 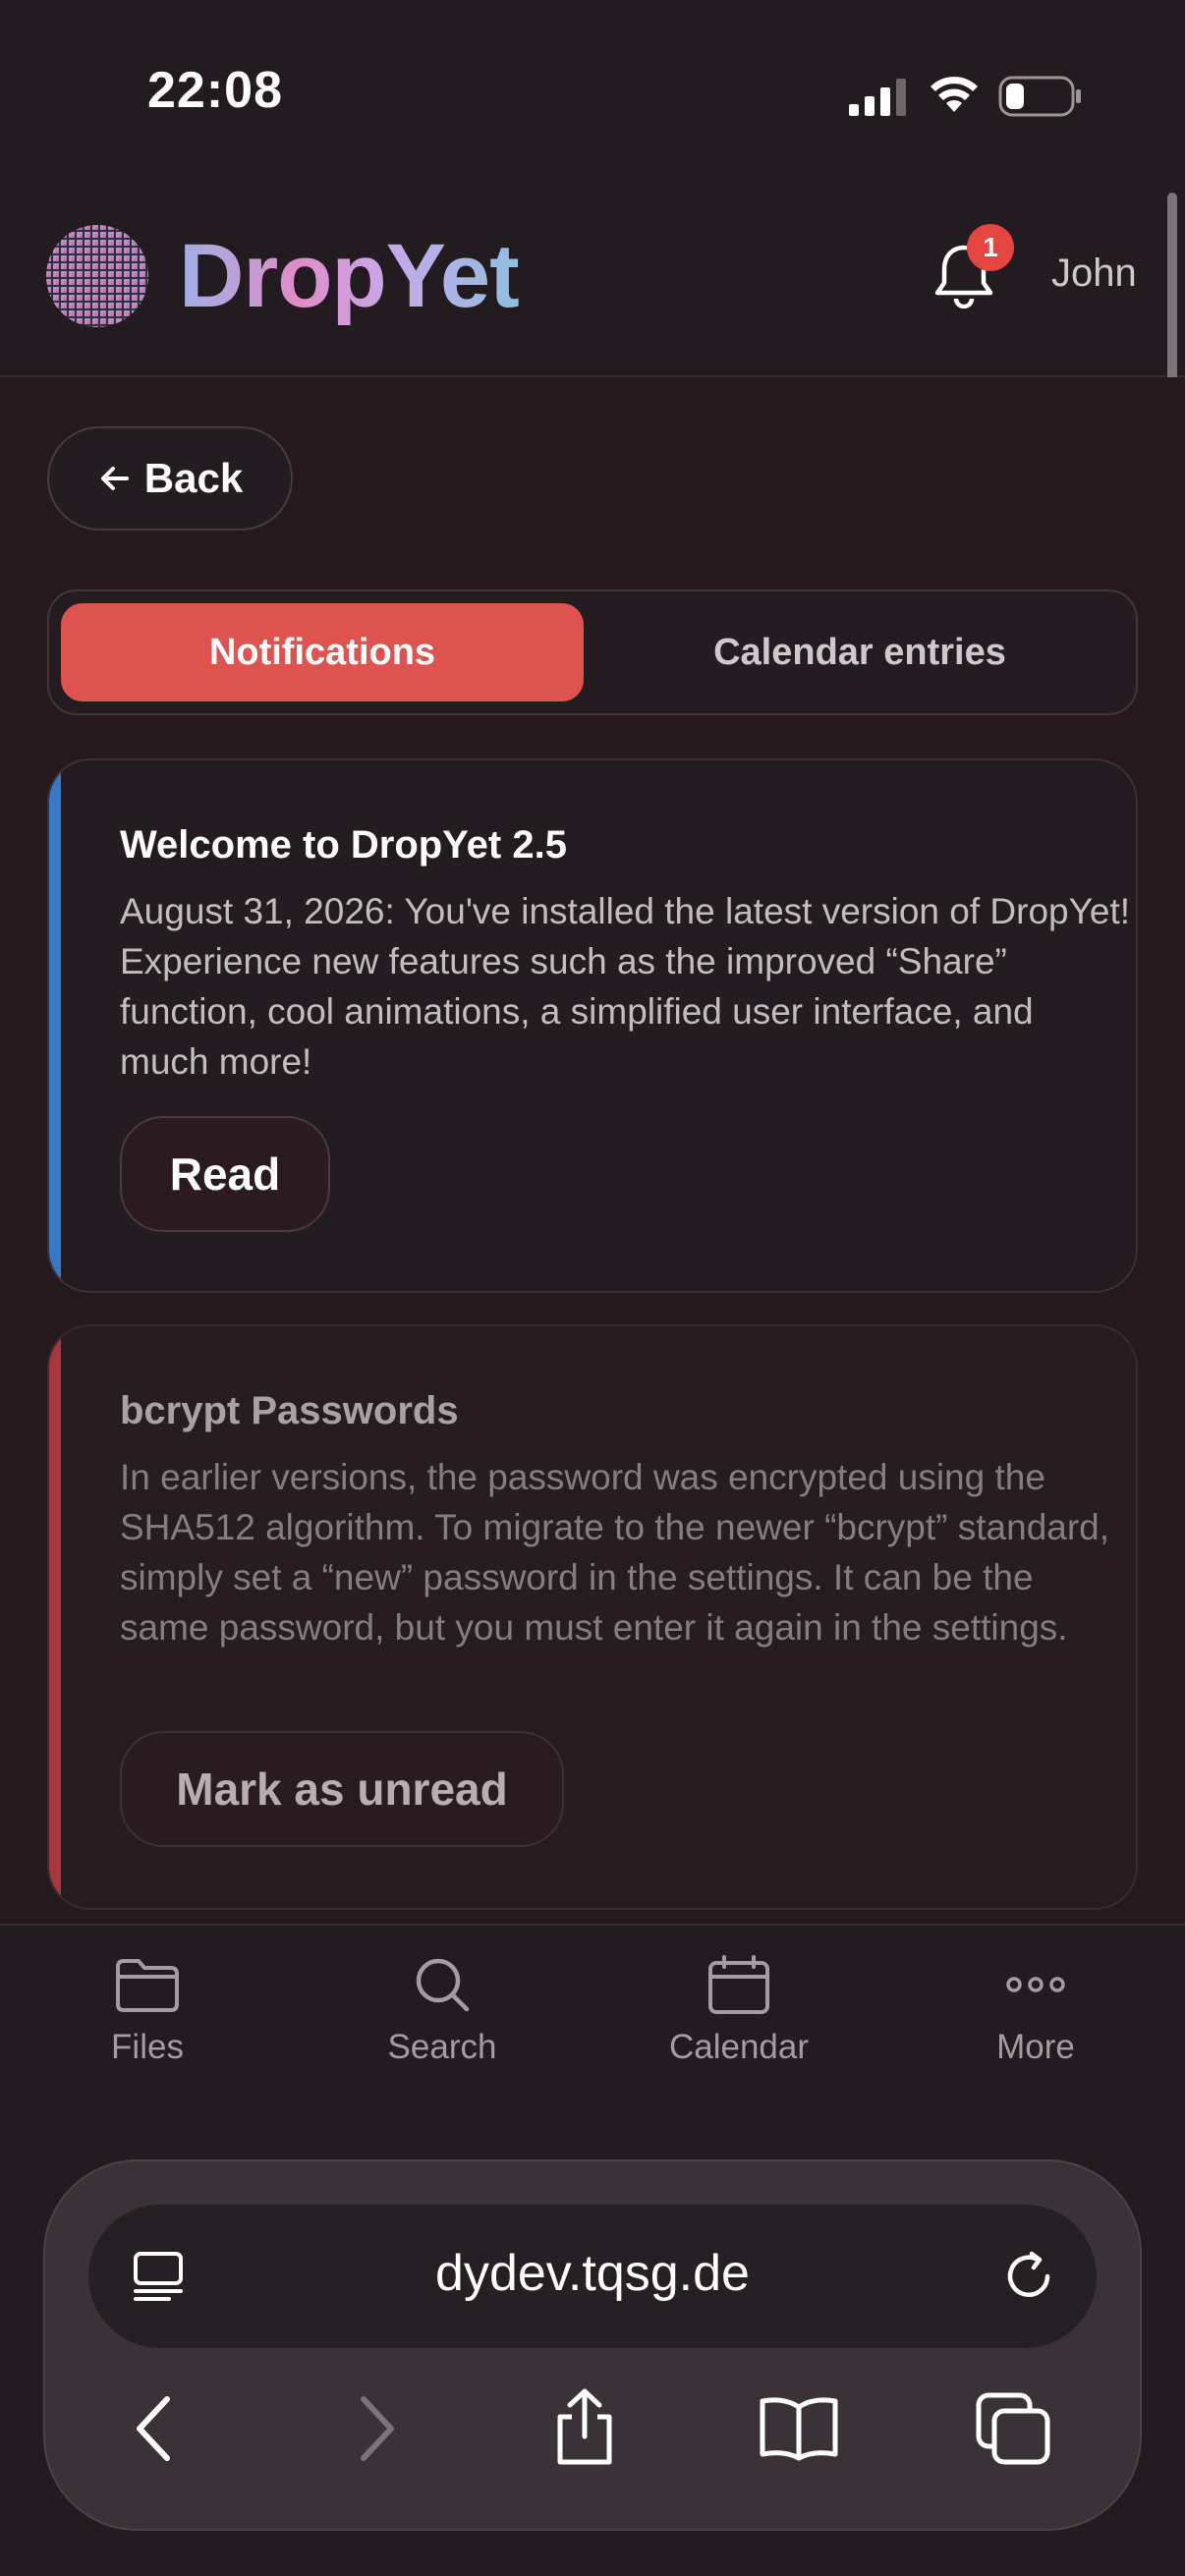 What do you see at coordinates (860, 652) in the screenshot?
I see `tab-calendar-entries: Calendar entries` at bounding box center [860, 652].